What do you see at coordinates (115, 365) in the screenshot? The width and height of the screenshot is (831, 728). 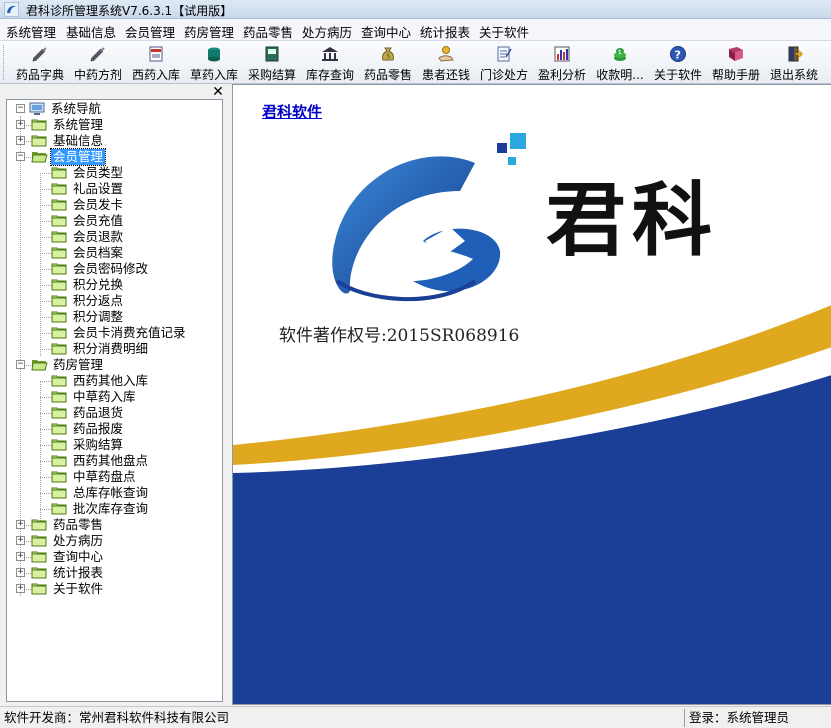 I see `tree-group-node: − 药房管理` at bounding box center [115, 365].